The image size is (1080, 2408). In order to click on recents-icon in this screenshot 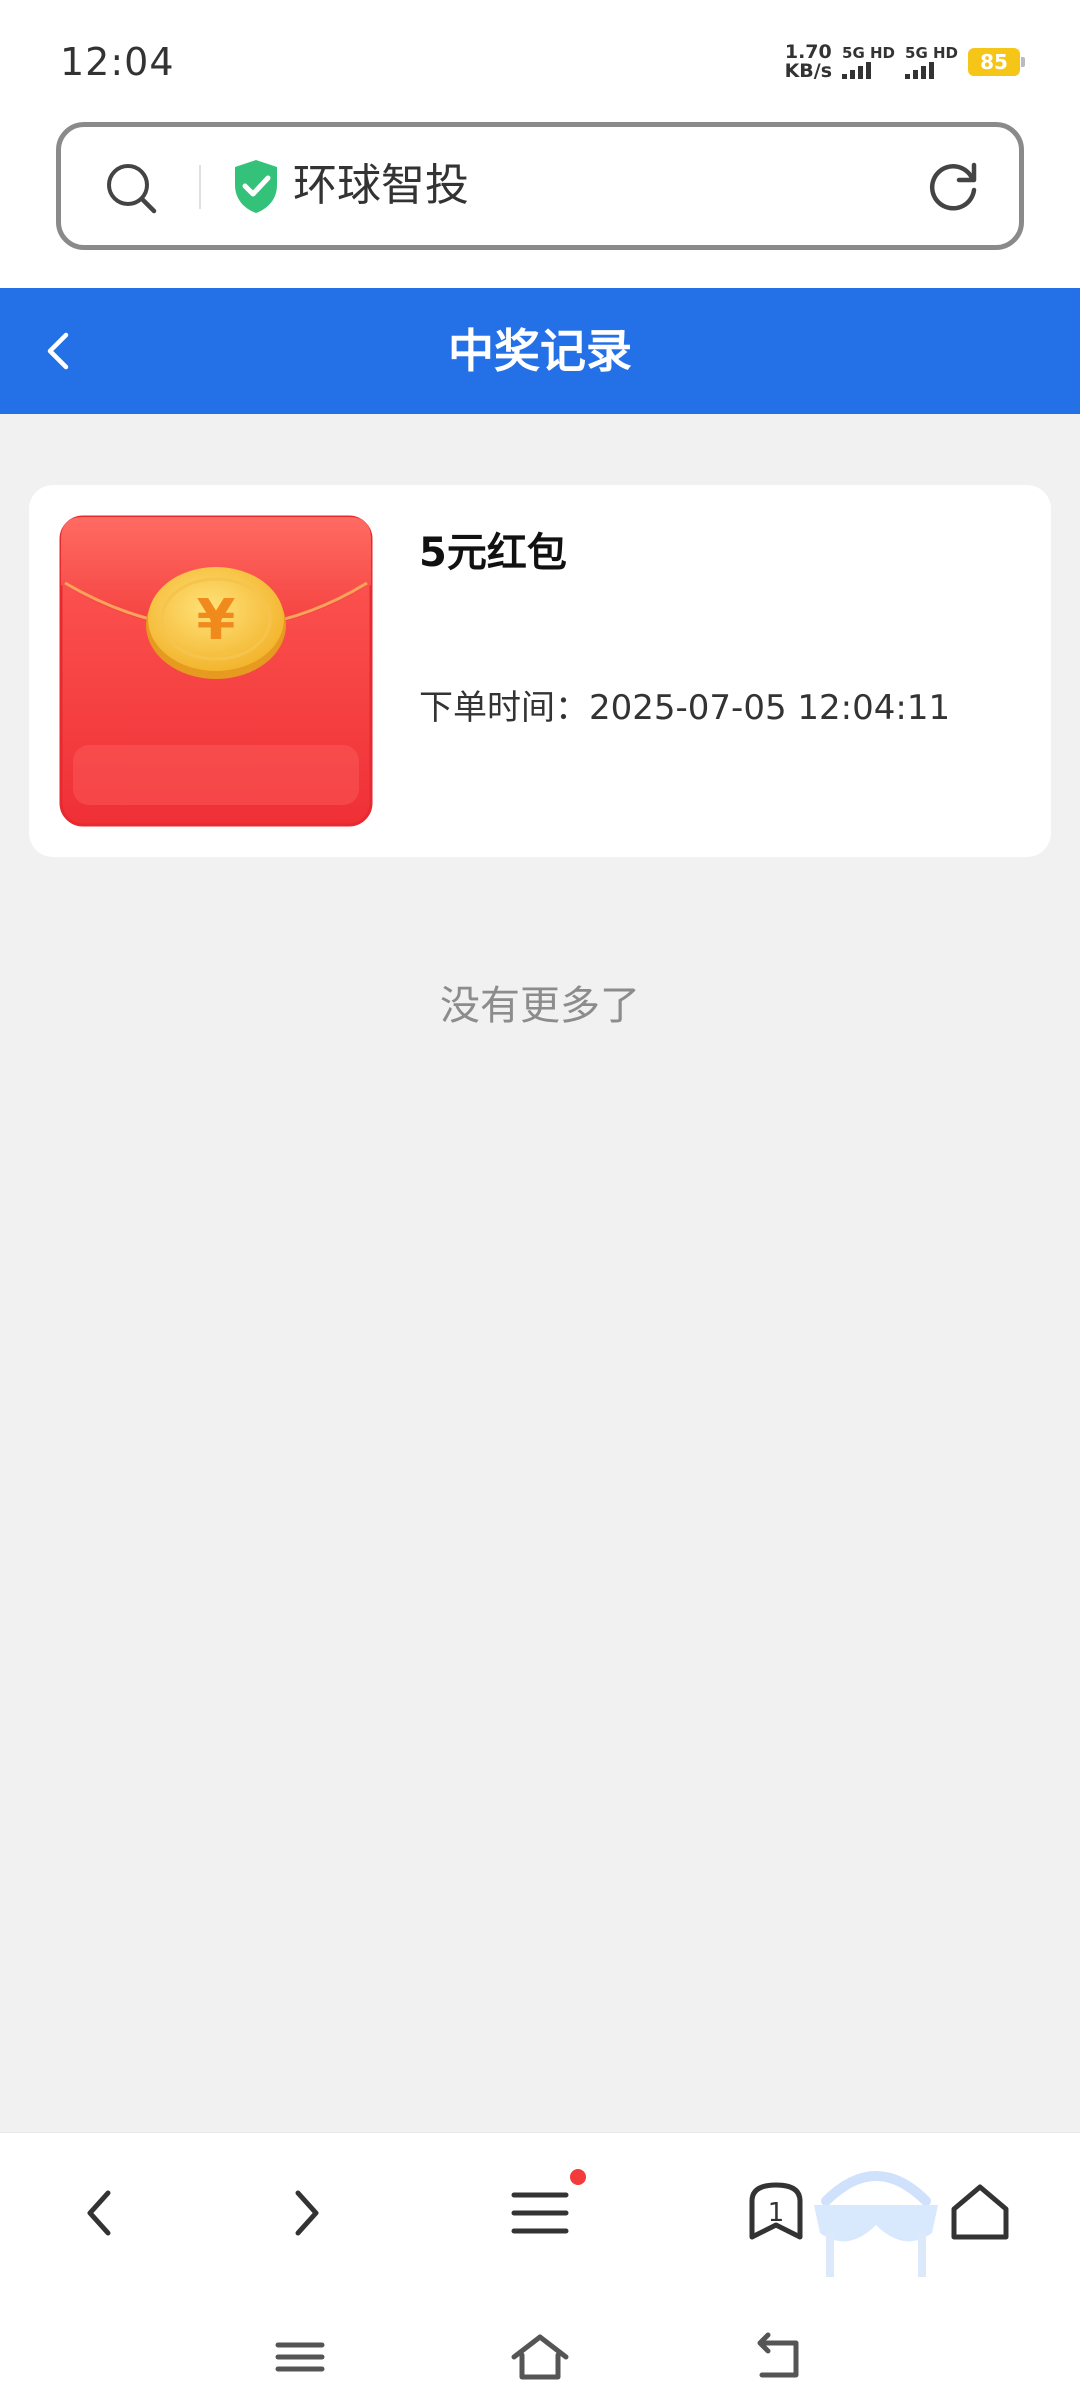, I will do `click(300, 2357)`.